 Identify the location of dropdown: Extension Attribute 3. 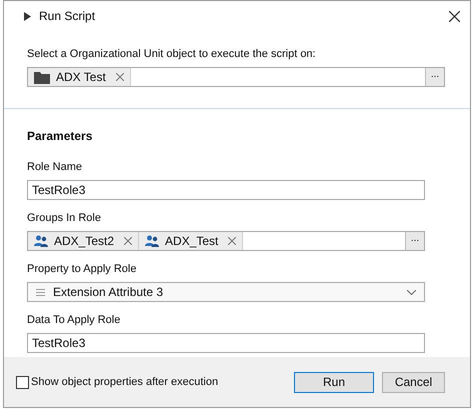
(226, 292).